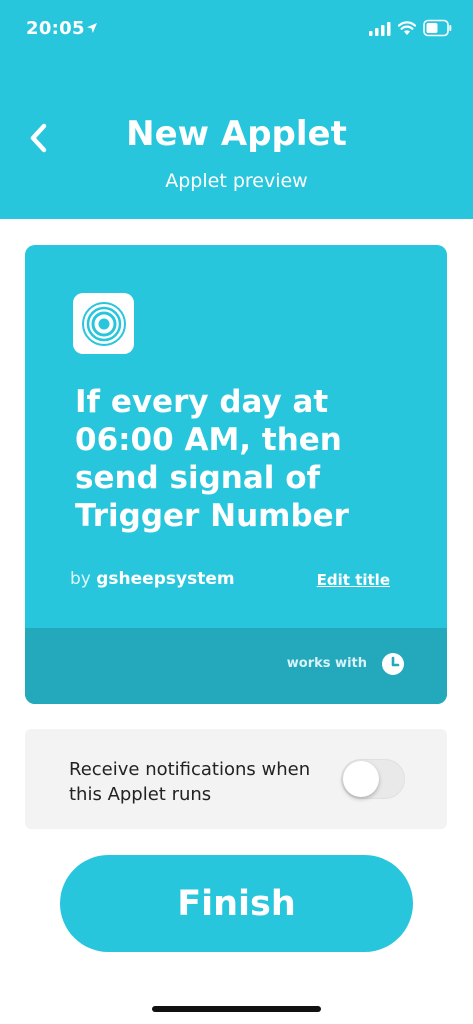 The width and height of the screenshot is (473, 1024). Describe the element at coordinates (393, 664) in the screenshot. I see `clock-icon` at that location.